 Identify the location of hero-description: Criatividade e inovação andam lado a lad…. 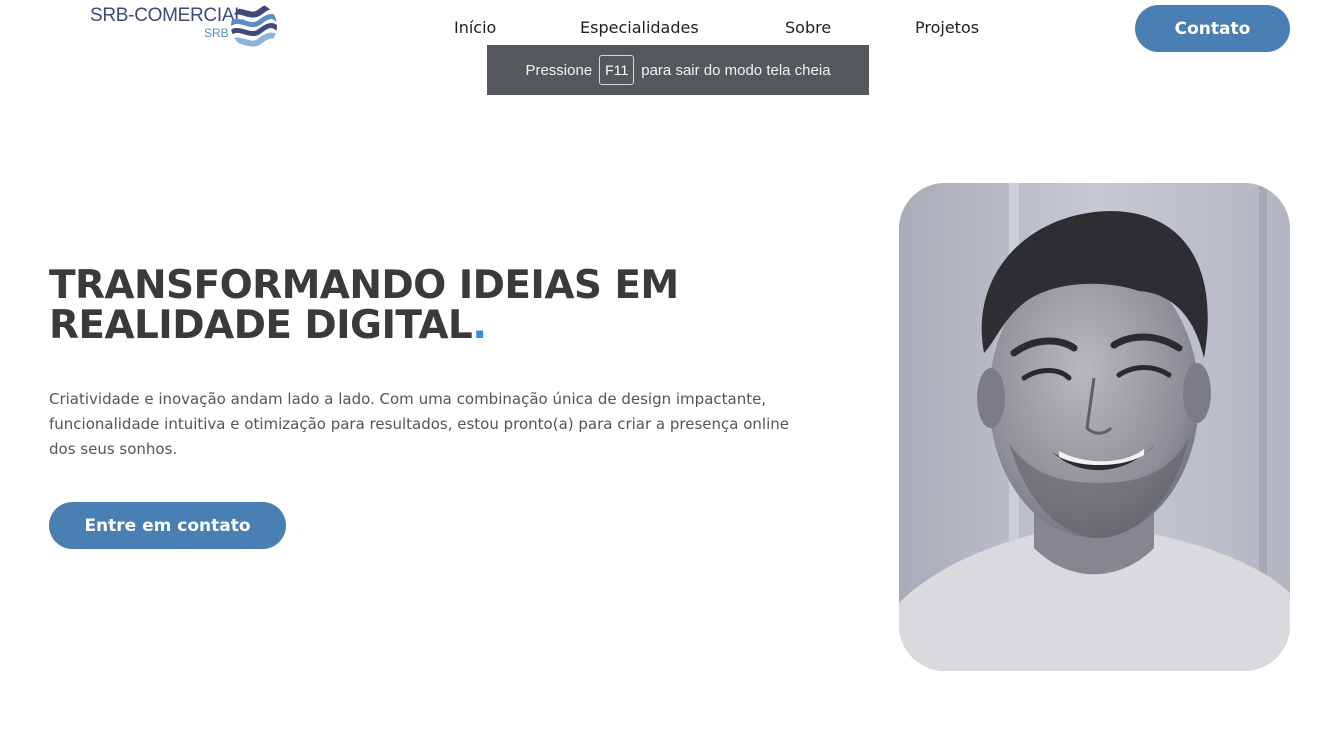
(419, 424).